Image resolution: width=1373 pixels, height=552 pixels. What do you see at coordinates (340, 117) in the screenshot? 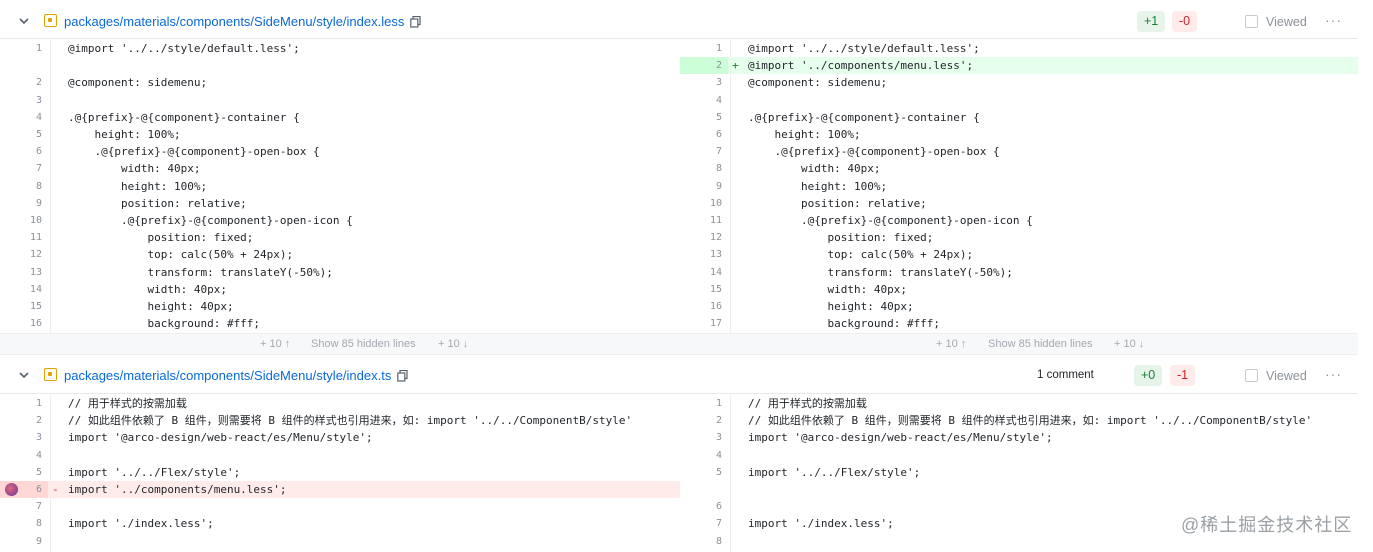
I see `code-line: 4 .@{prefix}-@{component}-container {` at bounding box center [340, 117].